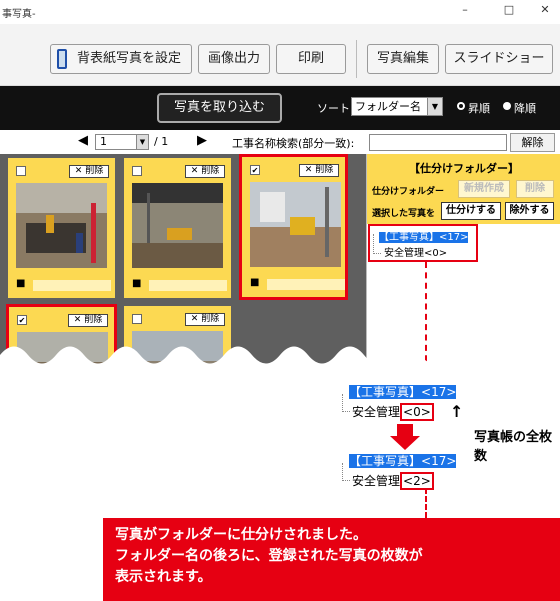  Describe the element at coordinates (202, 140) in the screenshot. I see `next-page-icon: ▶` at that location.